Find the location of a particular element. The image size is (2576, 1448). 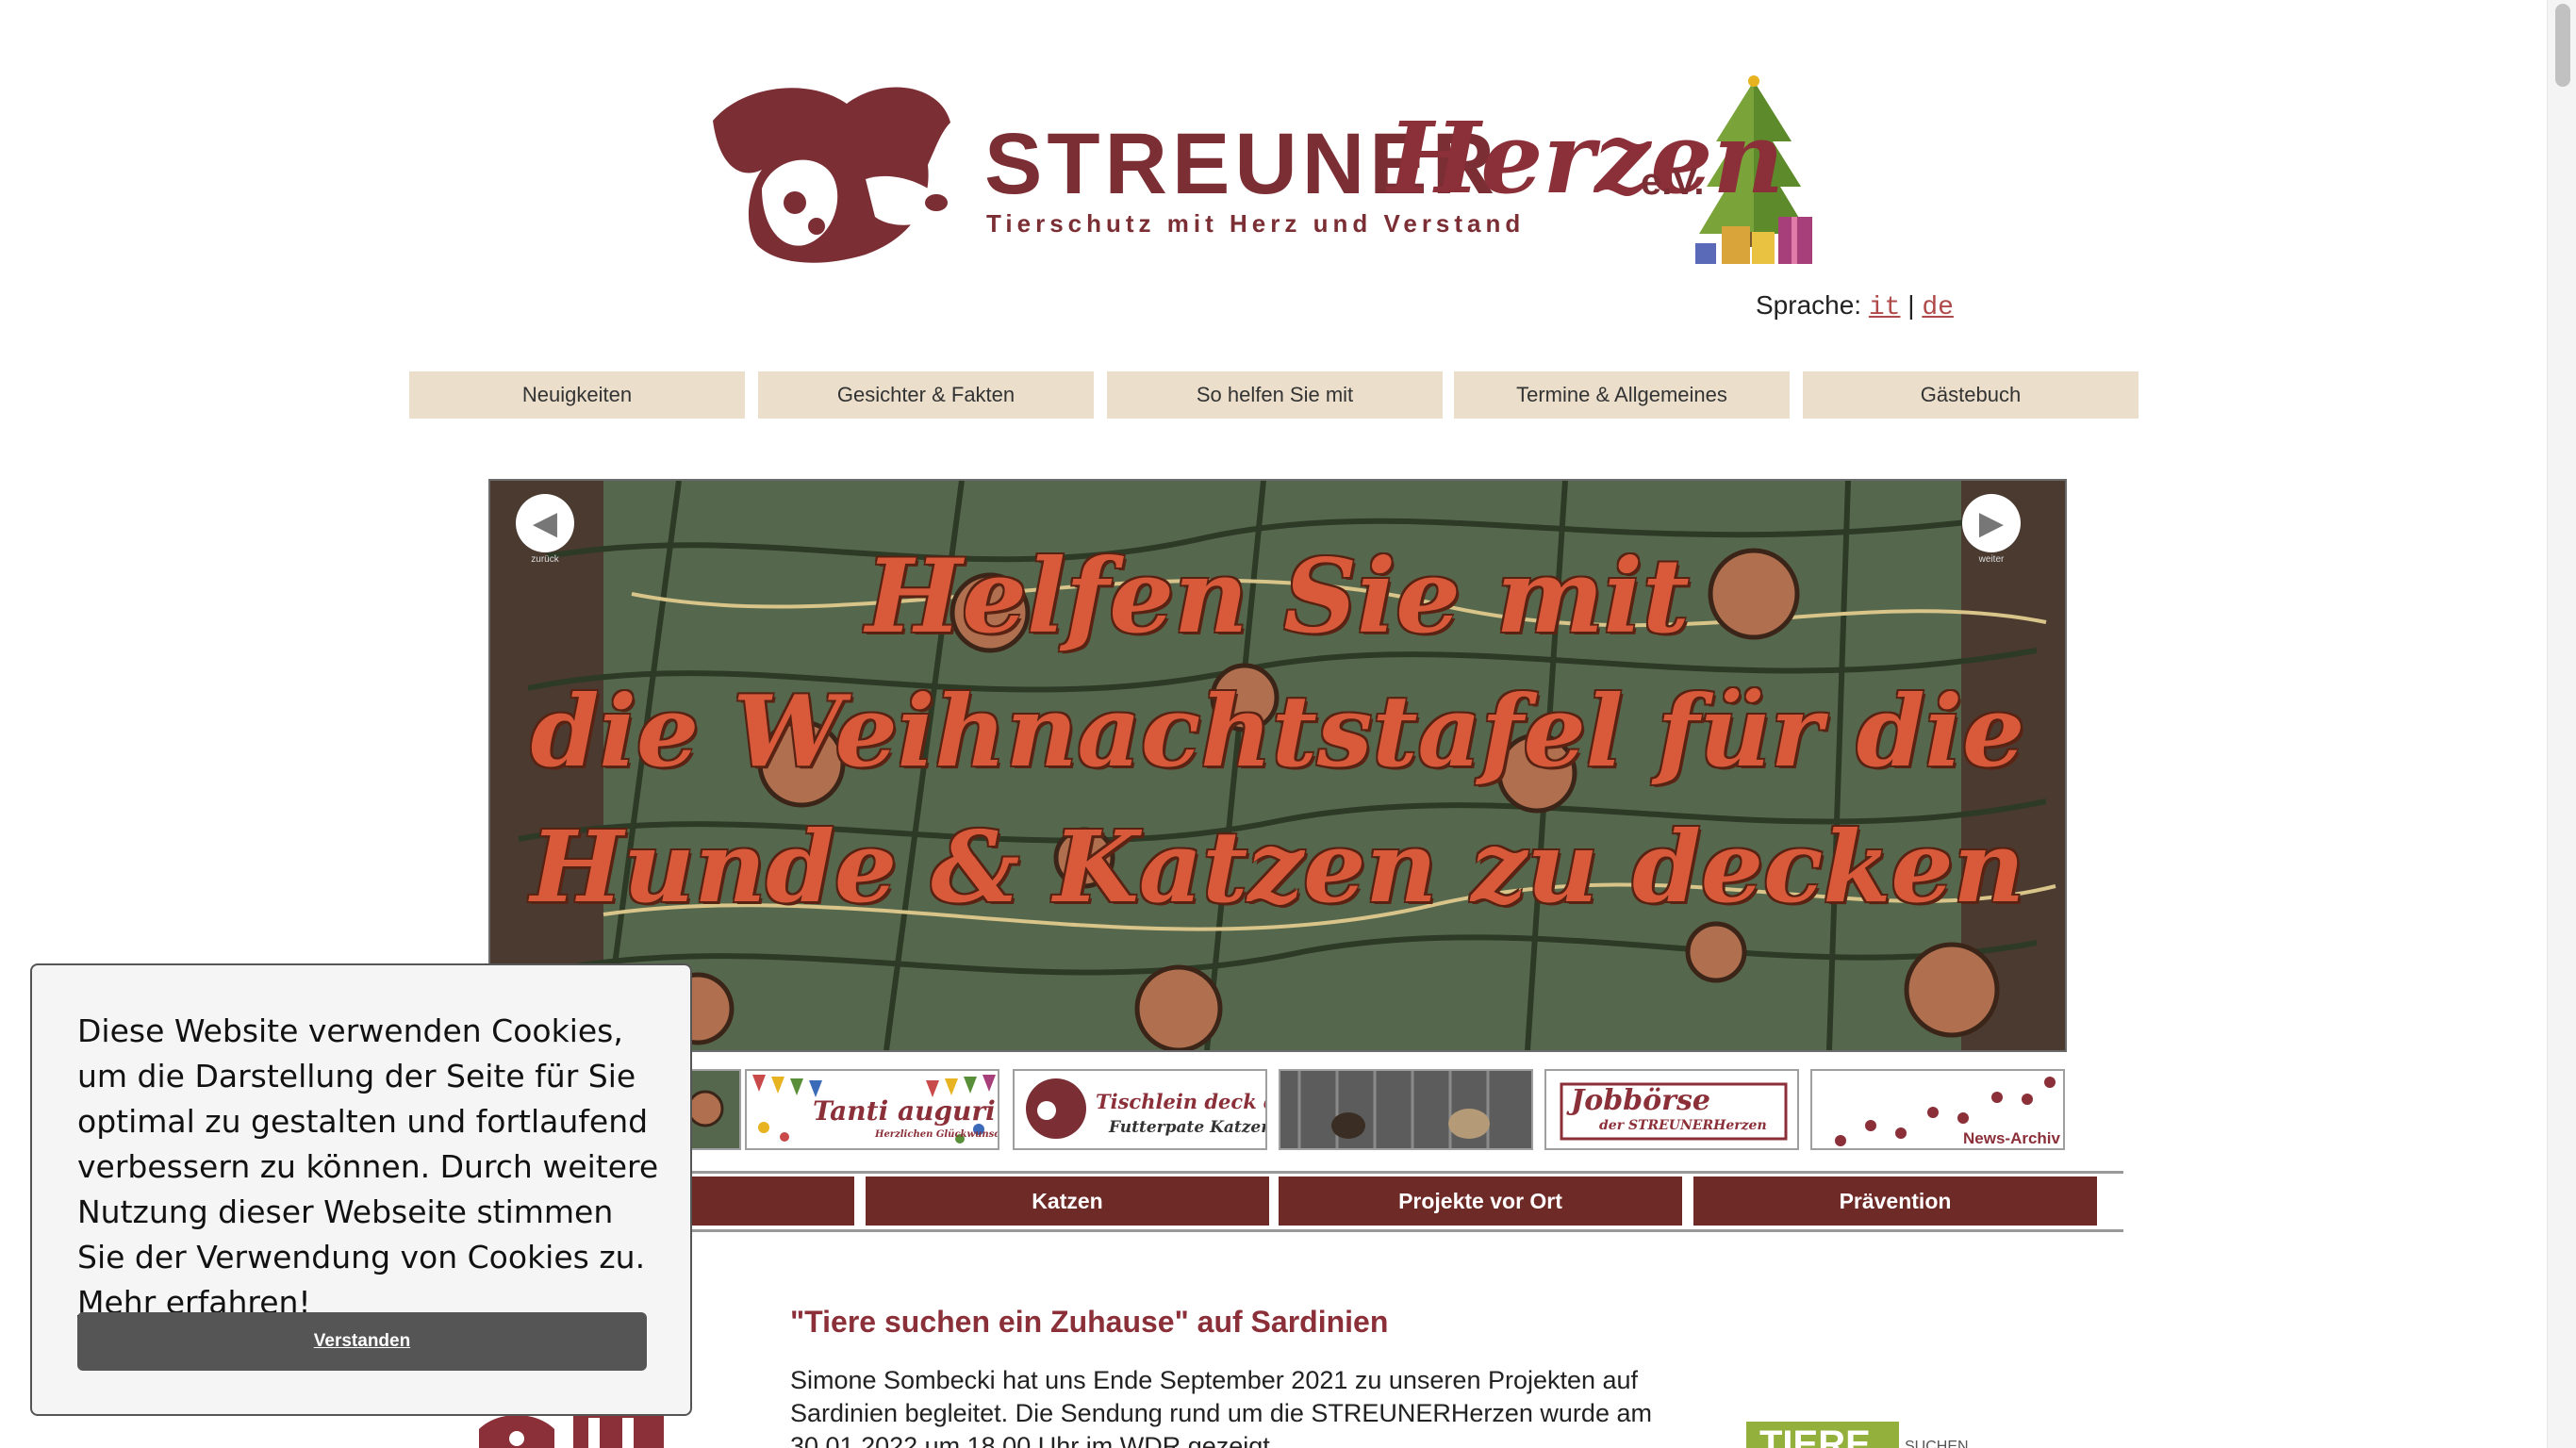

language-switcher: Sprache: it | de is located at coordinates (1855, 306).